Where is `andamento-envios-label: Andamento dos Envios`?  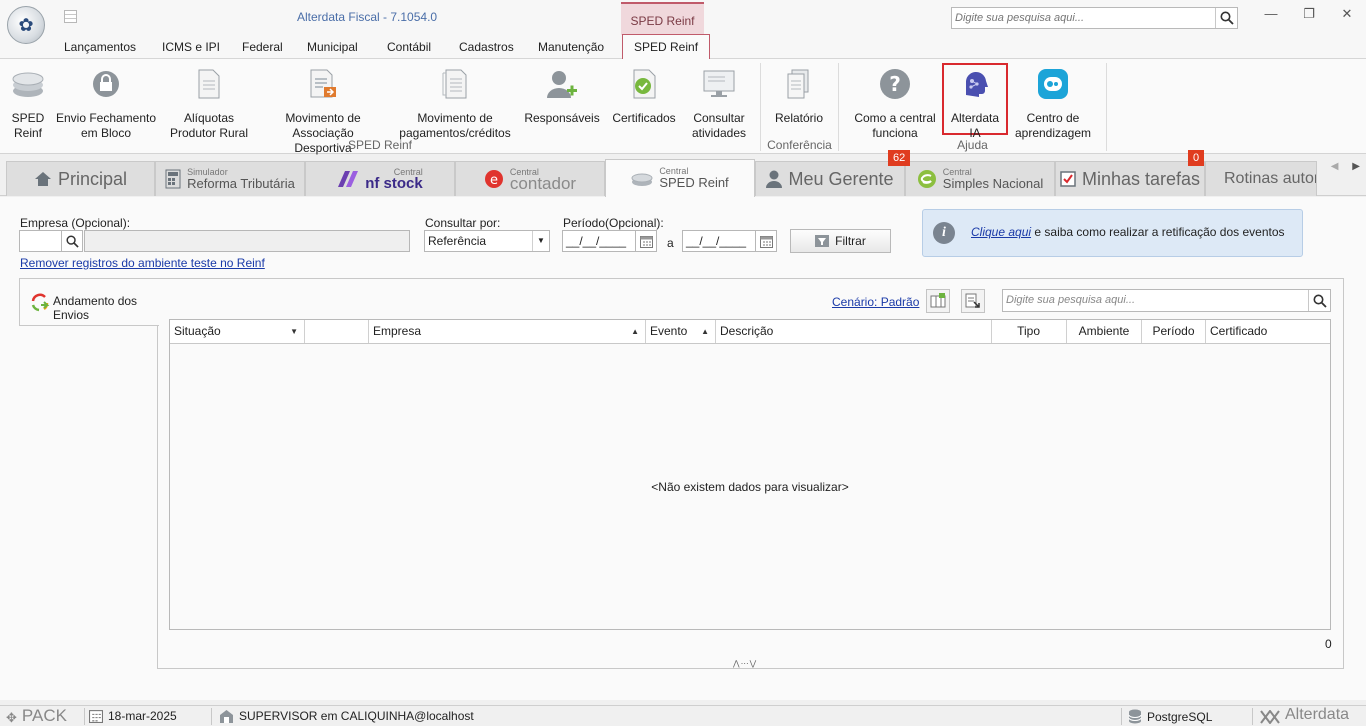 andamento-envios-label: Andamento dos Envios is located at coordinates (95, 308).